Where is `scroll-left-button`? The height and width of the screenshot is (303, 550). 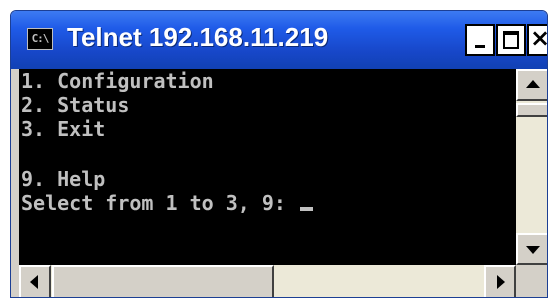
scroll-left-button is located at coordinates (35, 281).